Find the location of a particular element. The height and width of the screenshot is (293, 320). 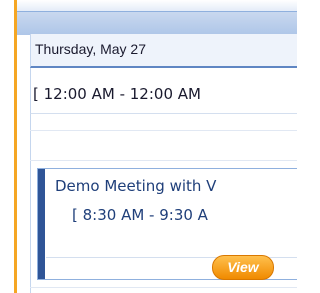

event-title: Demo Meeting with V is located at coordinates (135, 186).